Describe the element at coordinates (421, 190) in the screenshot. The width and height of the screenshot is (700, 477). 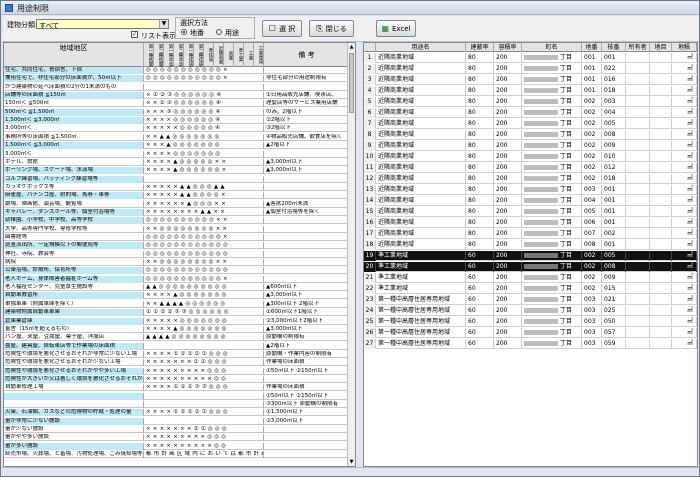
I see `parcel-cell-use: 近隣商業地域` at that location.